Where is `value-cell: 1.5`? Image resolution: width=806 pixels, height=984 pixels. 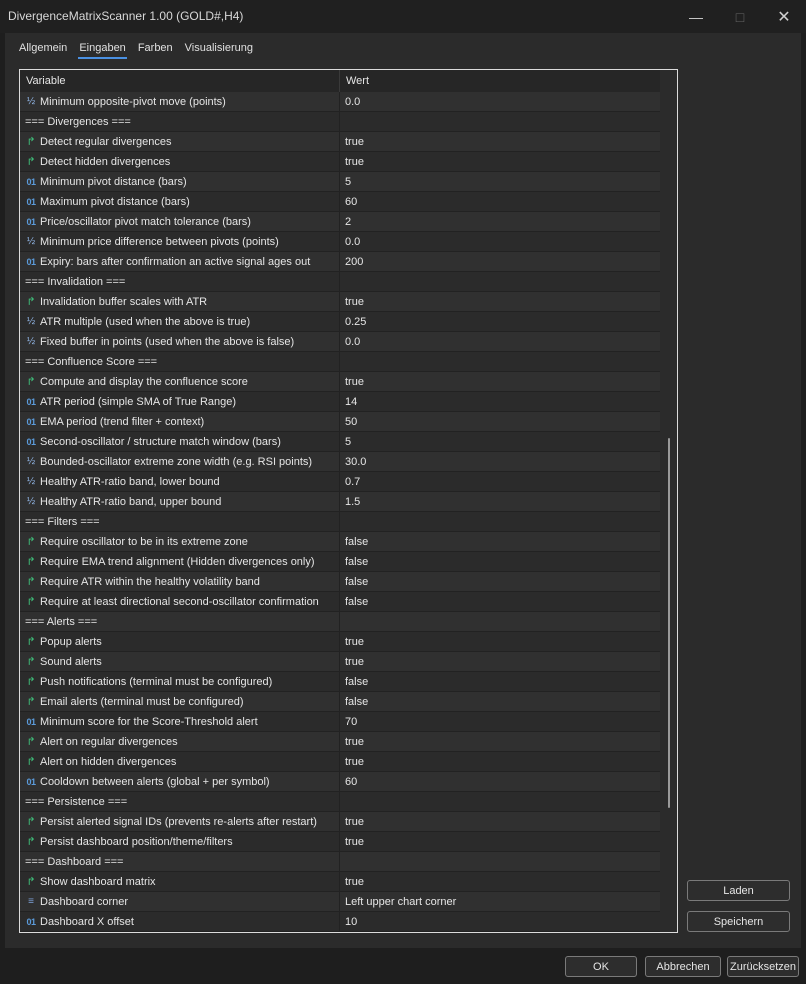 value-cell: 1.5 is located at coordinates (500, 501).